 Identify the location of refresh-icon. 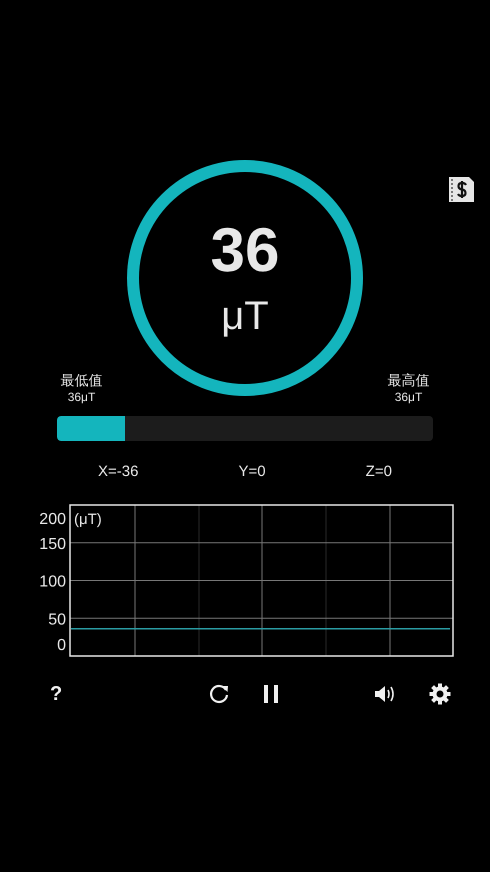
(219, 693).